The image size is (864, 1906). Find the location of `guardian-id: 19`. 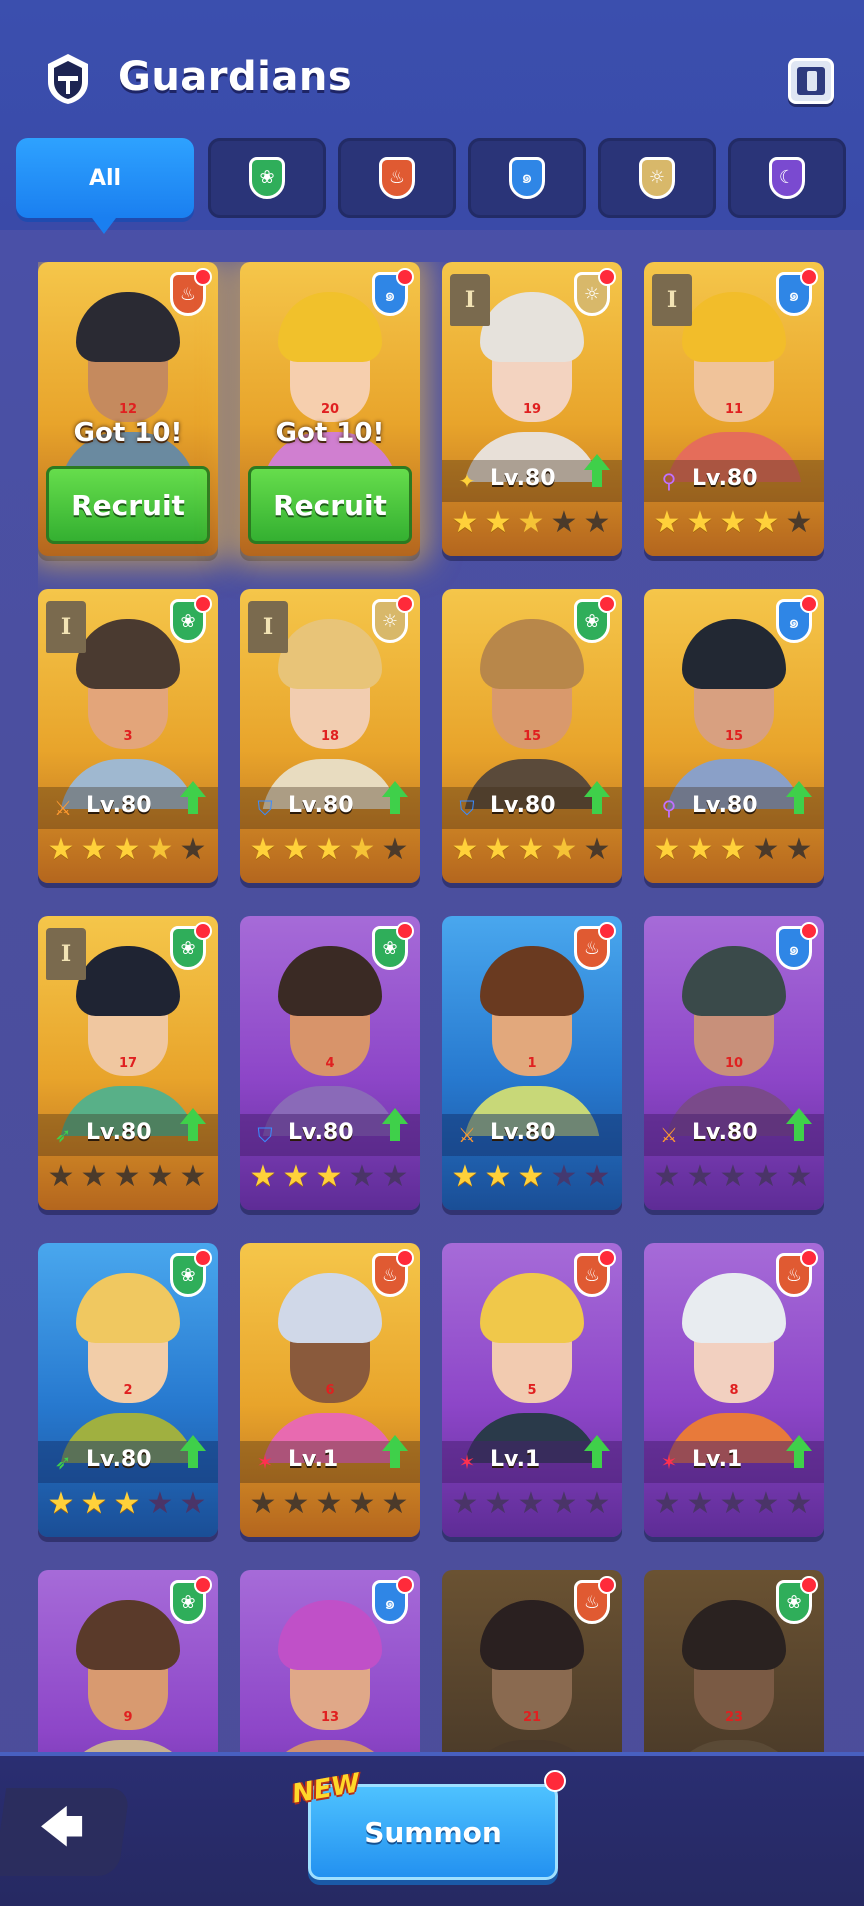

guardian-id: 19 is located at coordinates (532, 409).